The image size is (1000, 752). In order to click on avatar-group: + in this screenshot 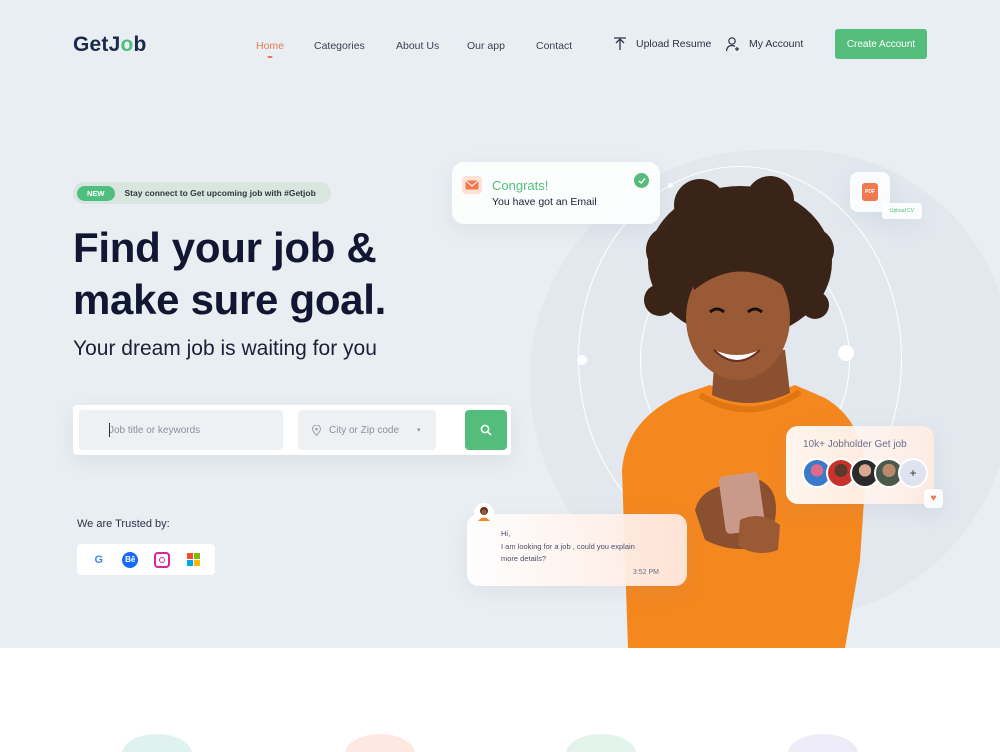, I will do `click(865, 473)`.